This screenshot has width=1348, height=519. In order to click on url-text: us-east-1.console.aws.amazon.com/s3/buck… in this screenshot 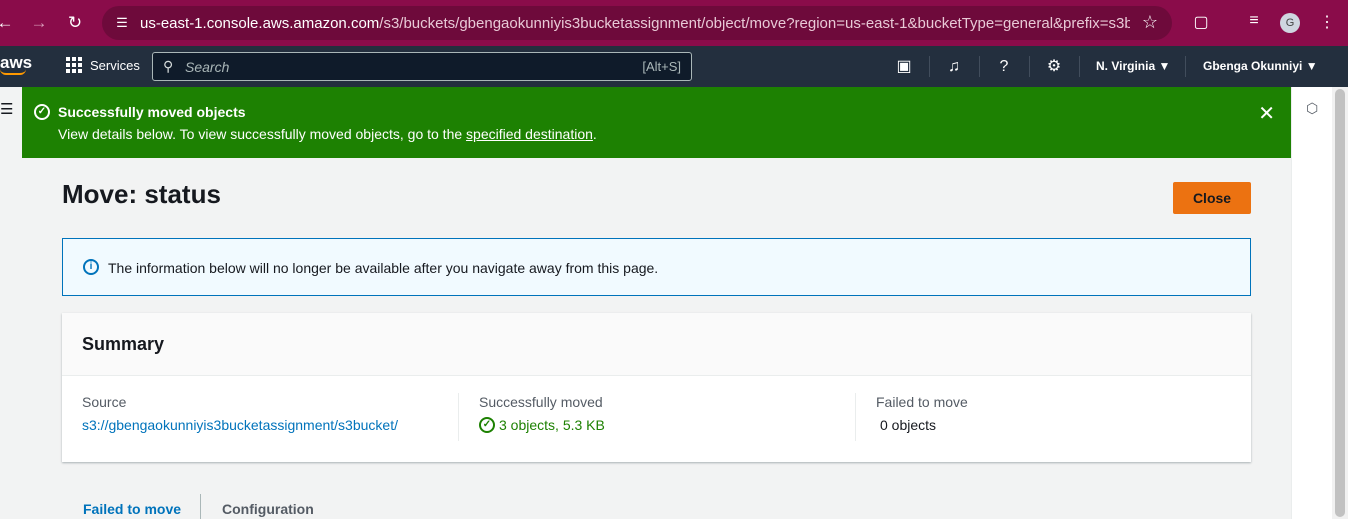, I will do `click(635, 23)`.